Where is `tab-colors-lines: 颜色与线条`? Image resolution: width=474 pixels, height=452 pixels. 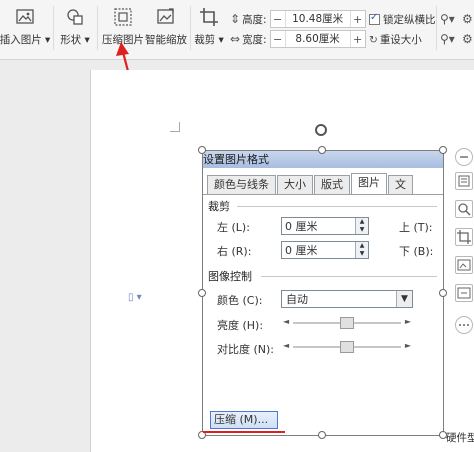 tab-colors-lines: 颜色与线条 is located at coordinates (241, 184).